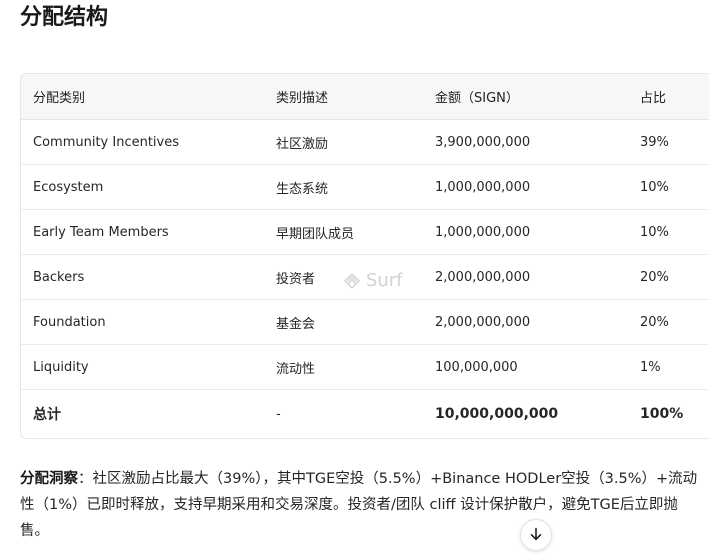 The height and width of the screenshot is (555, 709). I want to click on table-row: Ecosystem 生态系统 1,000,000,000 10%, so click(365, 187).